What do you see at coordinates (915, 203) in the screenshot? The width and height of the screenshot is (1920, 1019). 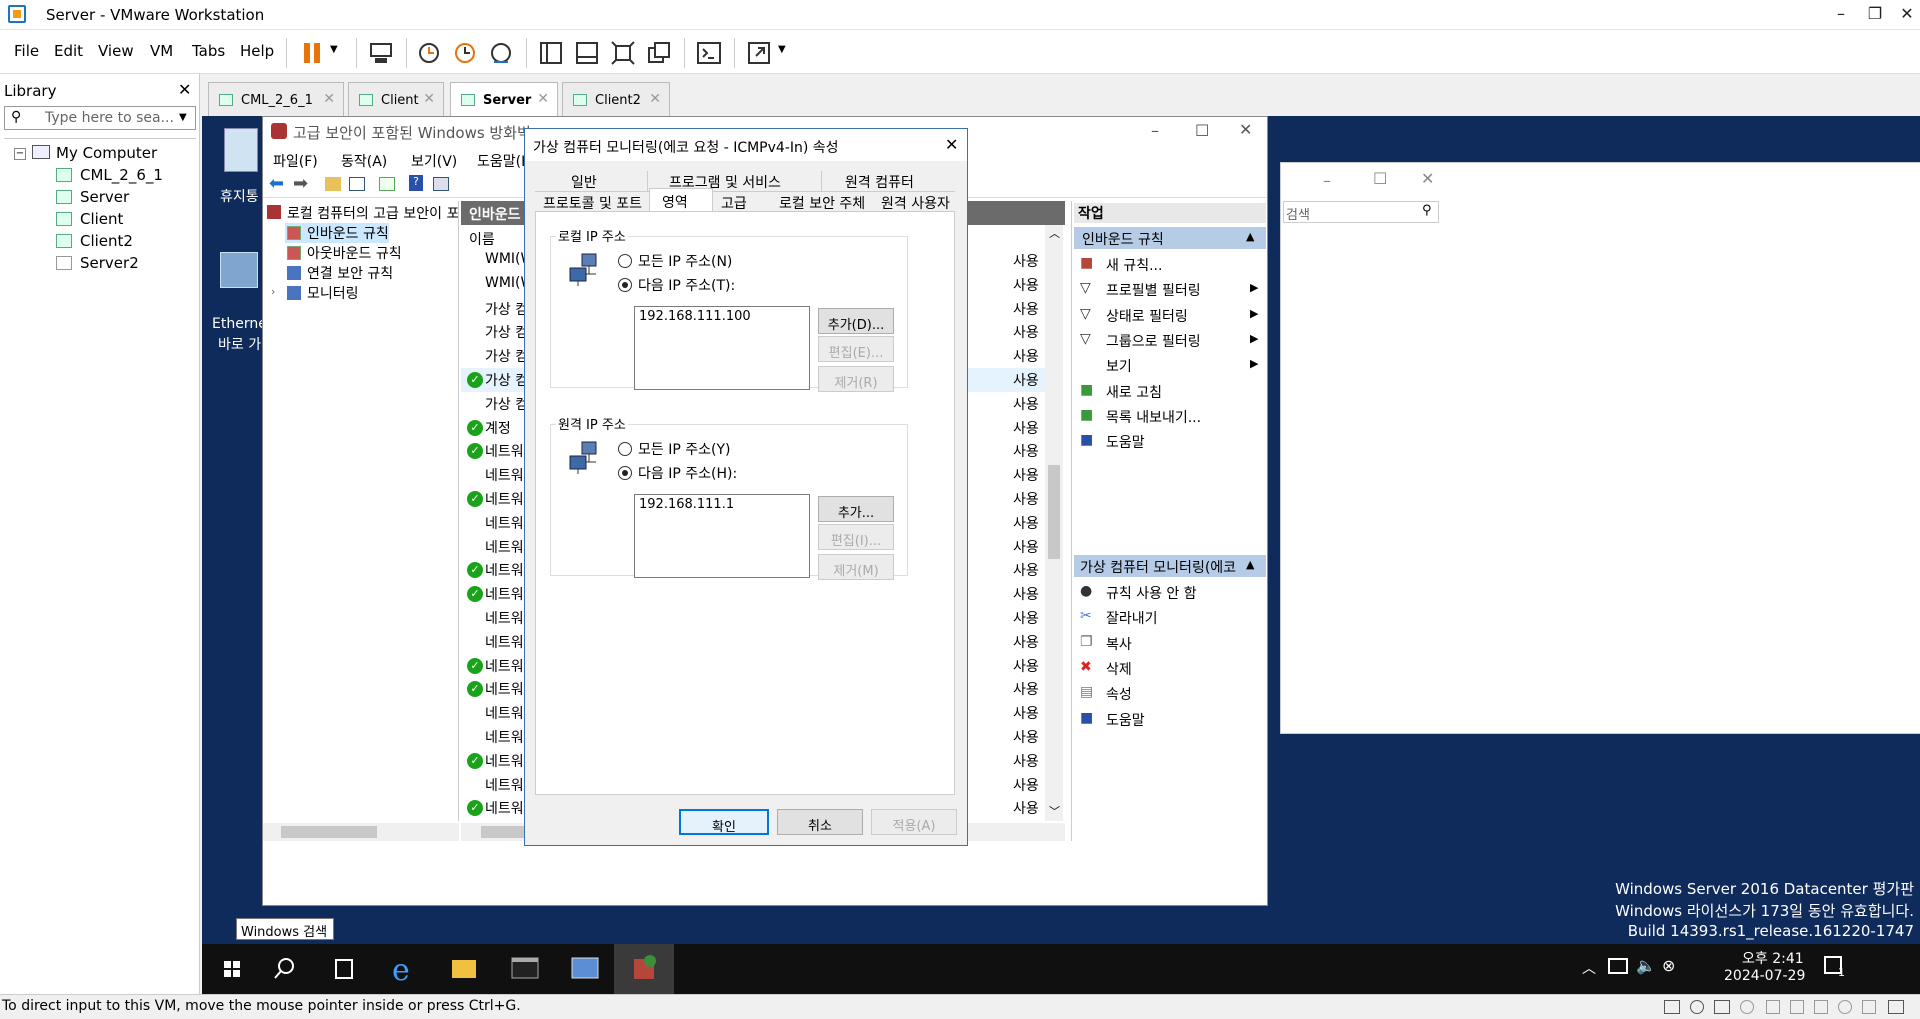 I see `tab-remote-users: 원격 사용자` at bounding box center [915, 203].